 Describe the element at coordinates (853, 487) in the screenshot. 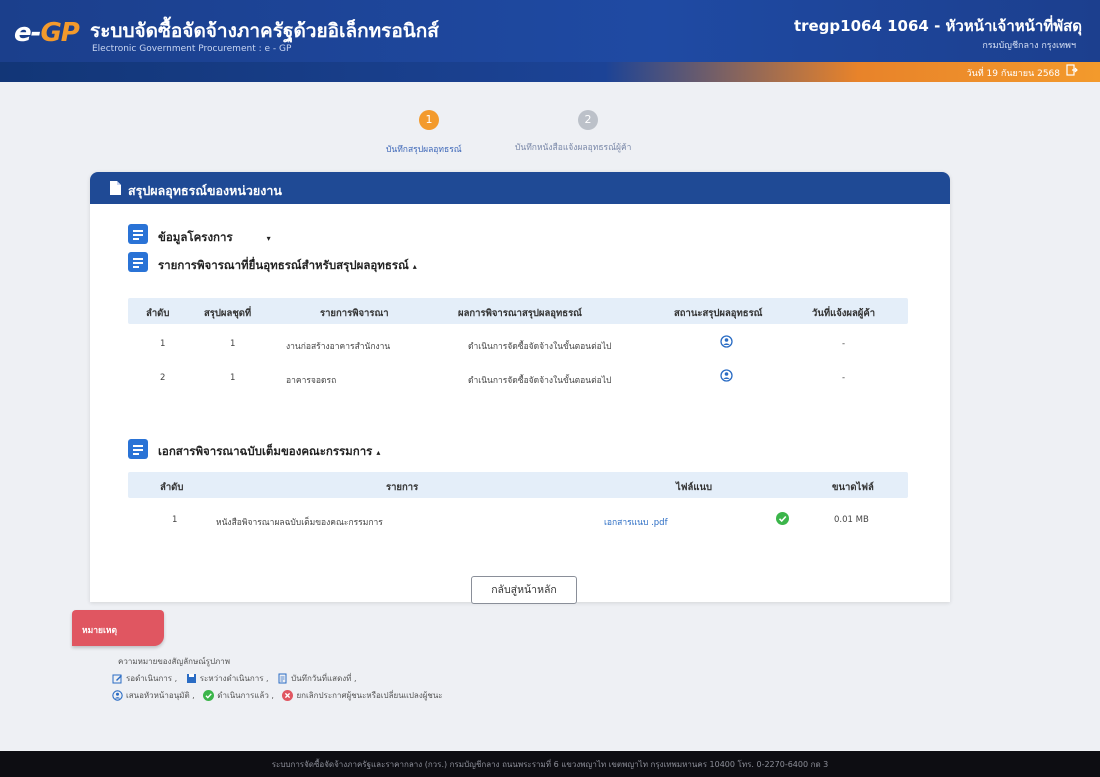

I see `col-file-size: ขนาดไฟล์` at that location.